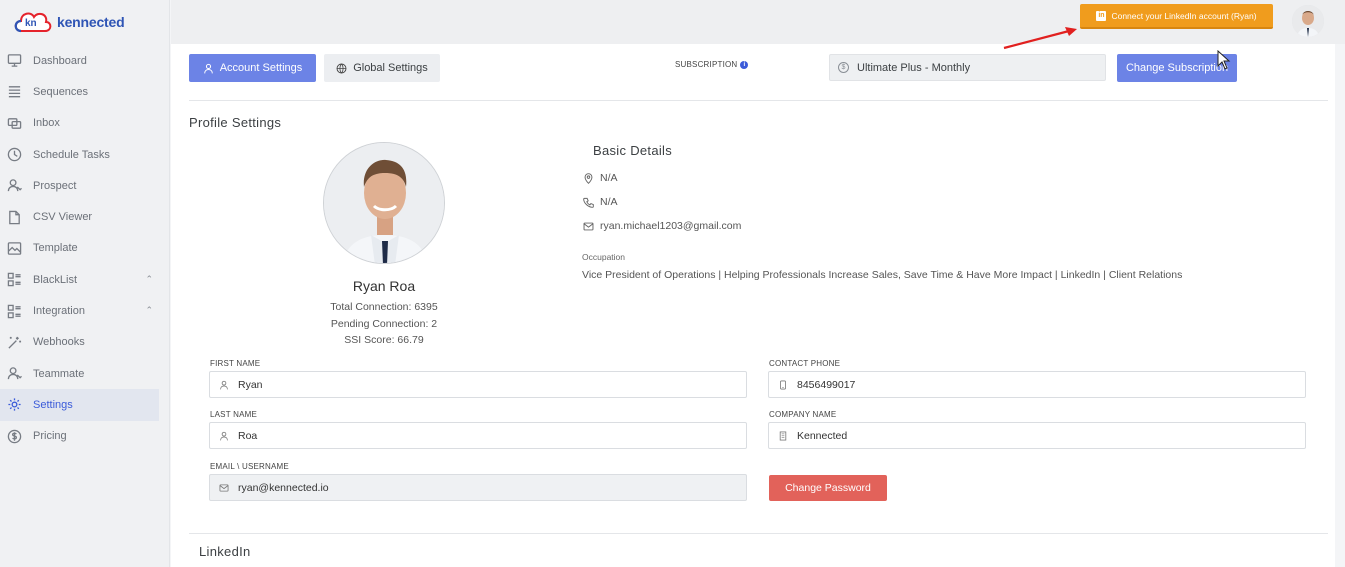  I want to click on sidebar-item-label: Template, so click(55, 248).